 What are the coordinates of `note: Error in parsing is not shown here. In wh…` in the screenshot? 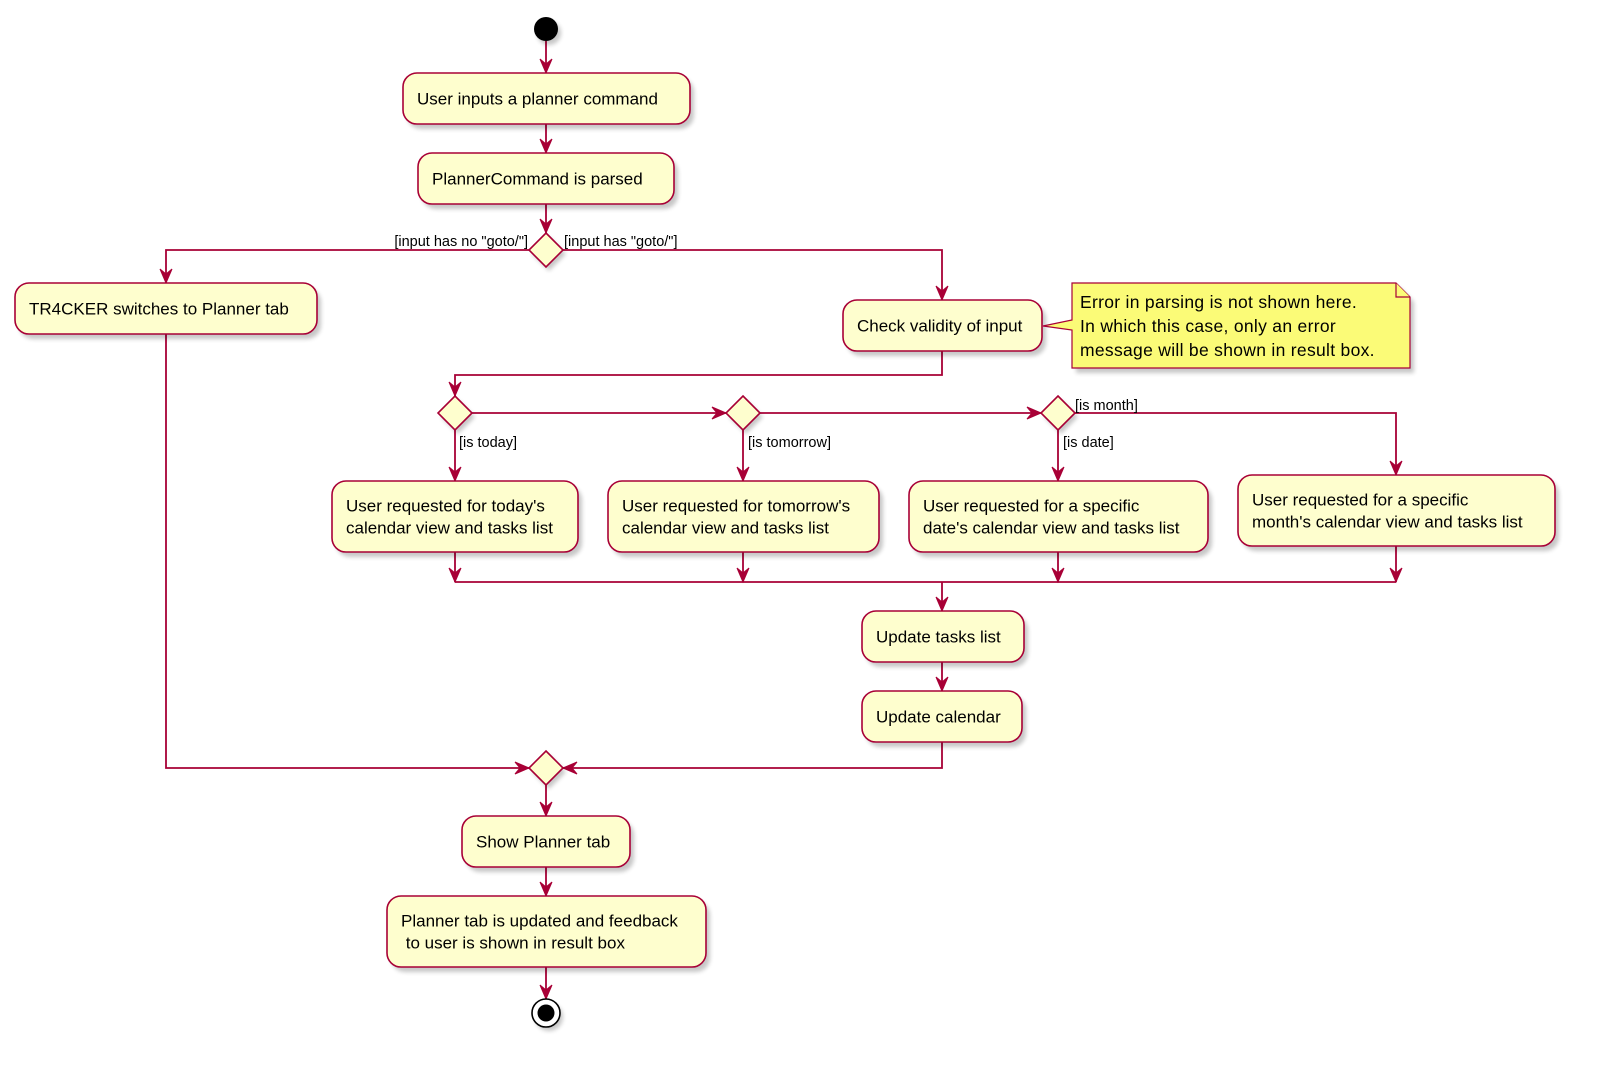 It's located at (1228, 327).